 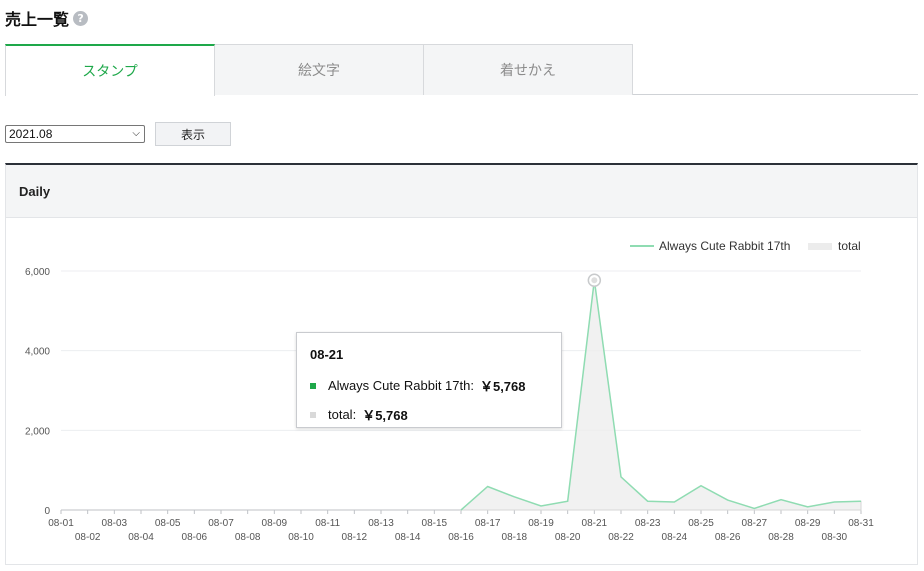 What do you see at coordinates (88, 537) in the screenshot?
I see `x-tick-label: 08-02` at bounding box center [88, 537].